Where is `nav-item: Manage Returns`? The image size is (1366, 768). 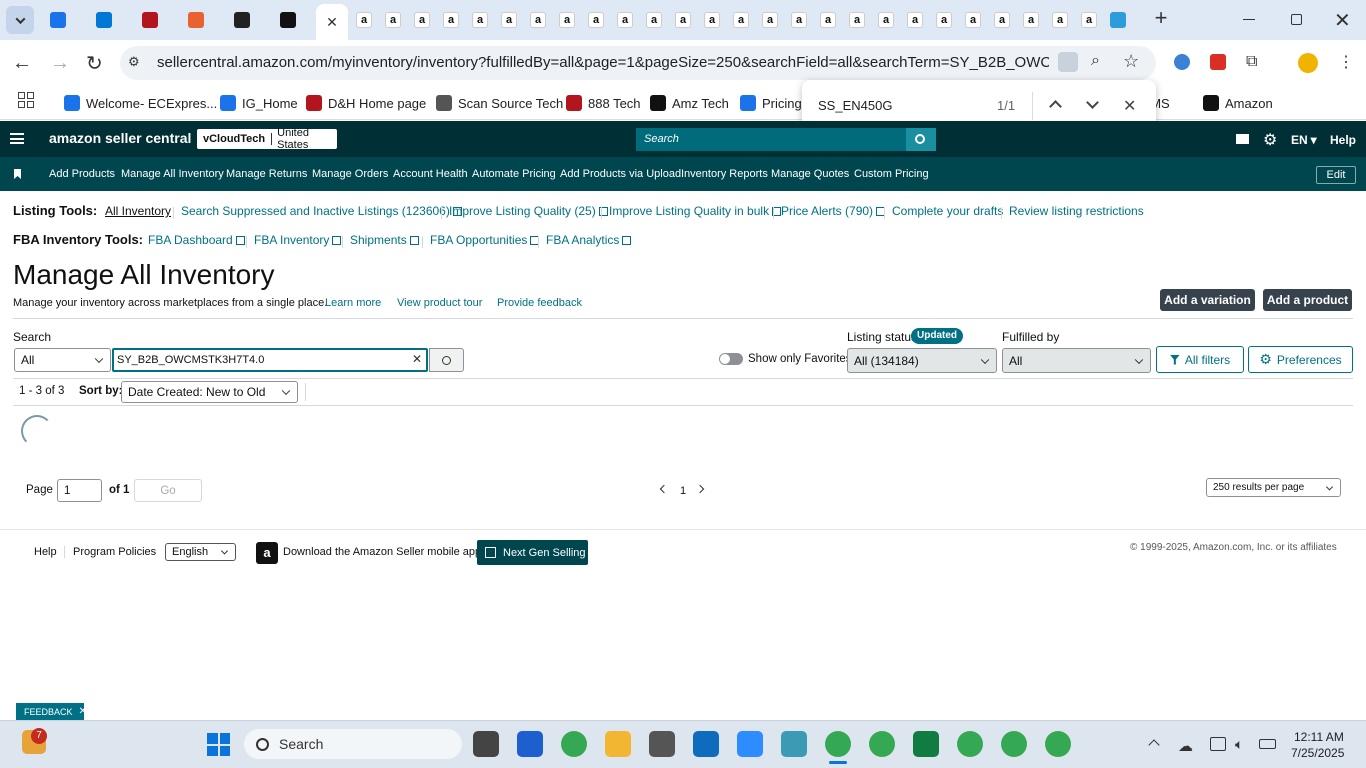 nav-item: Manage Returns is located at coordinates (266, 174).